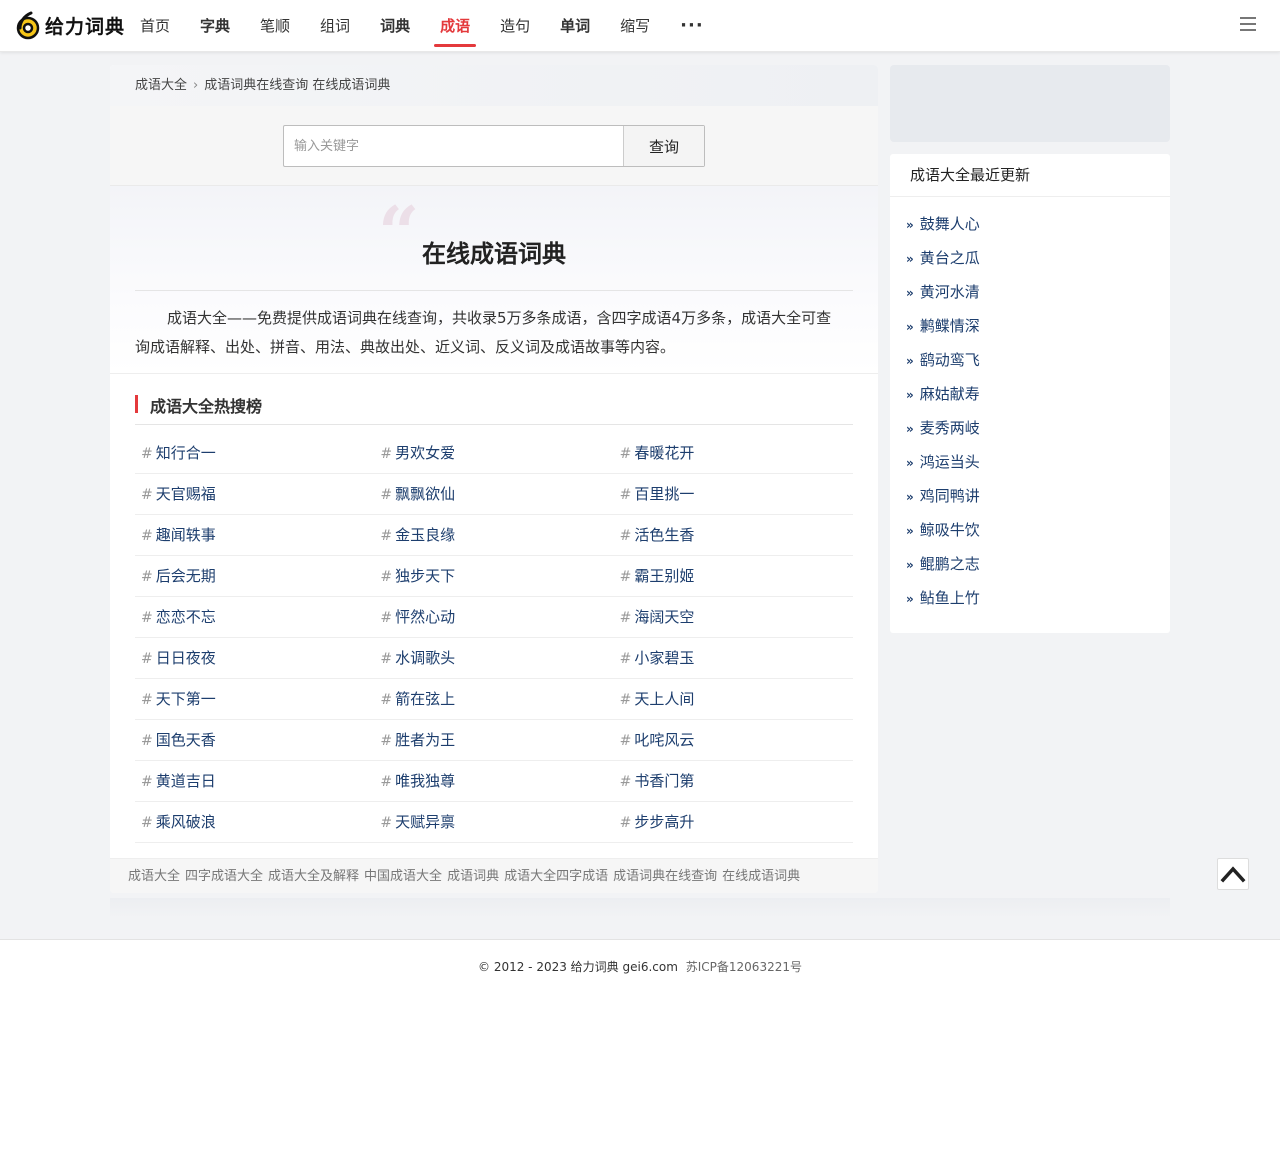 The image size is (1280, 1167). What do you see at coordinates (733, 617) in the screenshot?
I see `hot-idiom-link: # 海阔天空` at bounding box center [733, 617].